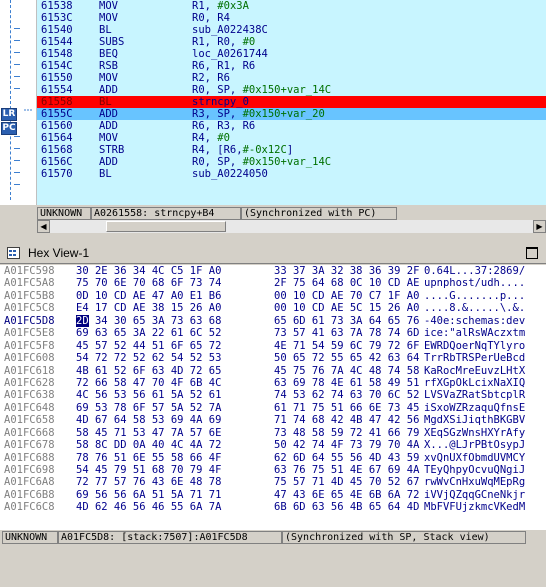 The width and height of the screenshot is (546, 587). I want to click on disassembly-hscrollbar: ◀ ▶, so click(291, 226).